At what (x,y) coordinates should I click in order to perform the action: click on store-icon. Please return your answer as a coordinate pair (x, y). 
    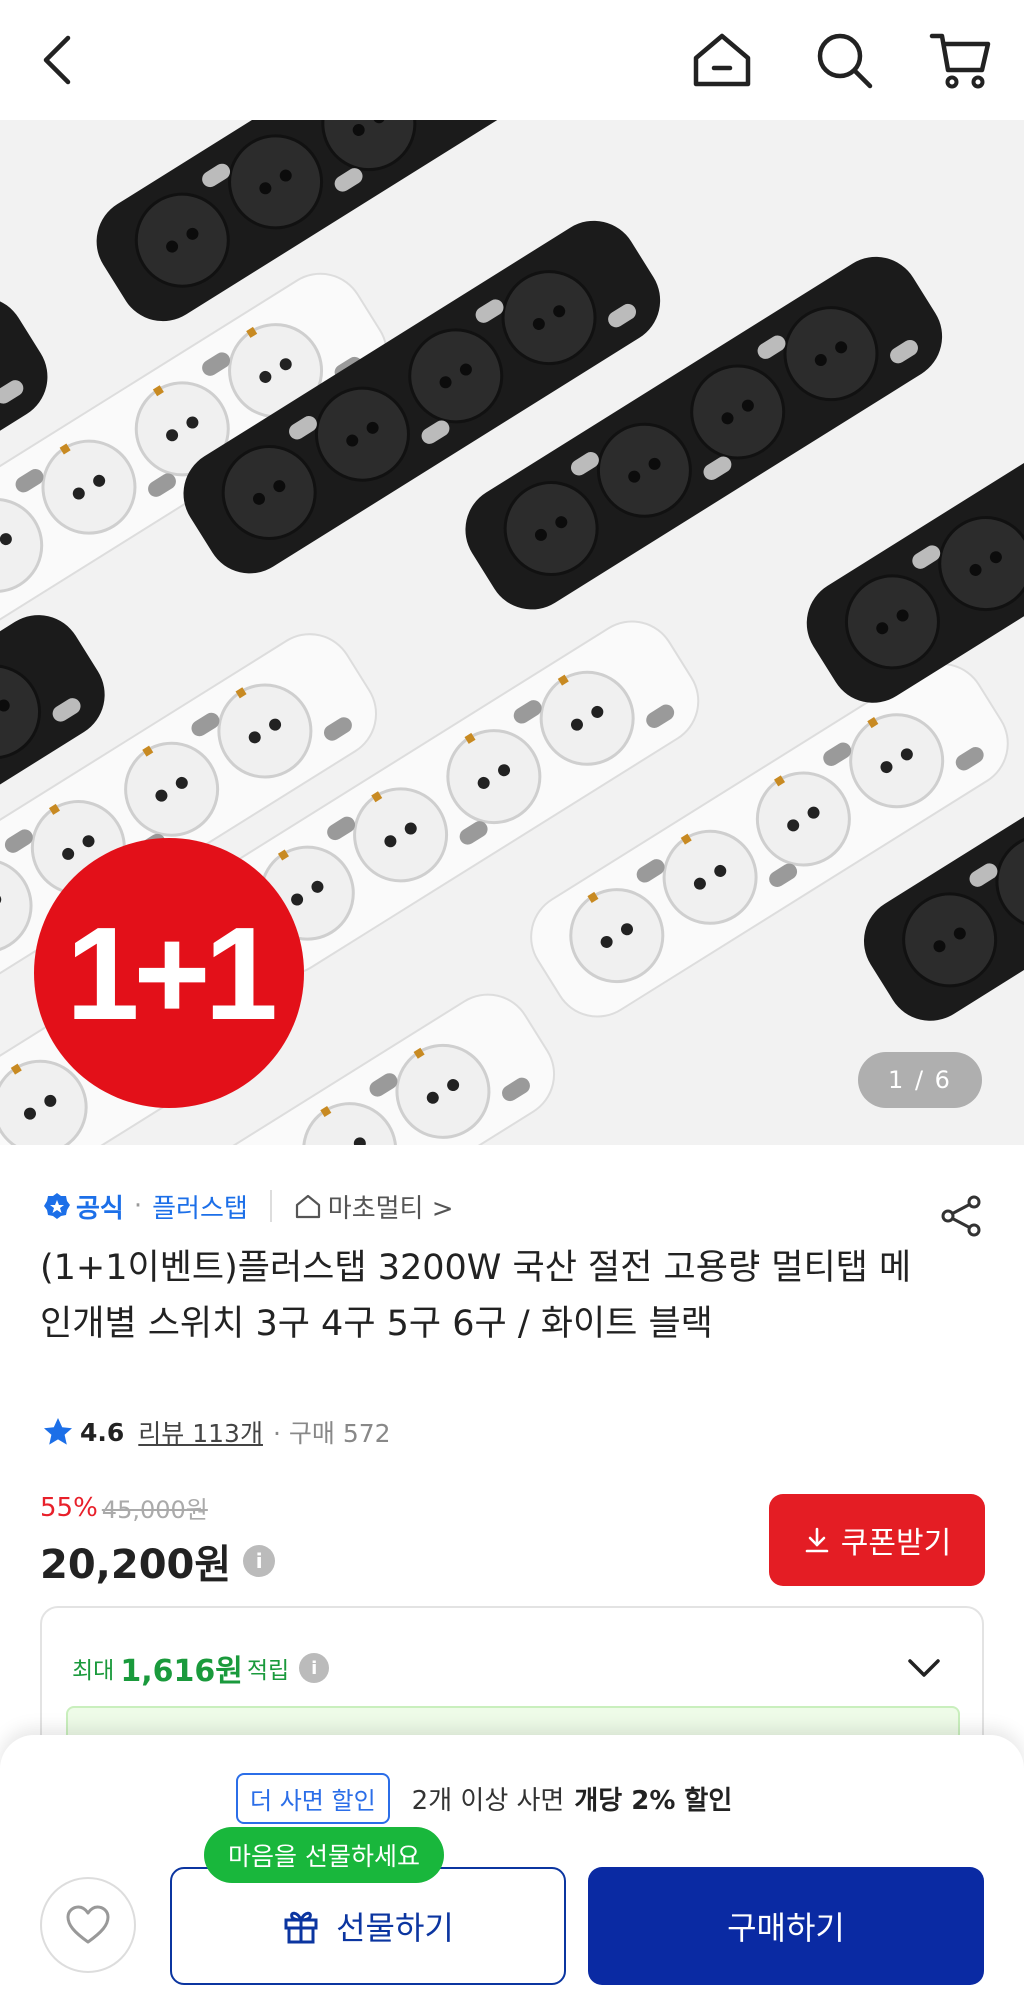
    Looking at the image, I should click on (307, 1206).